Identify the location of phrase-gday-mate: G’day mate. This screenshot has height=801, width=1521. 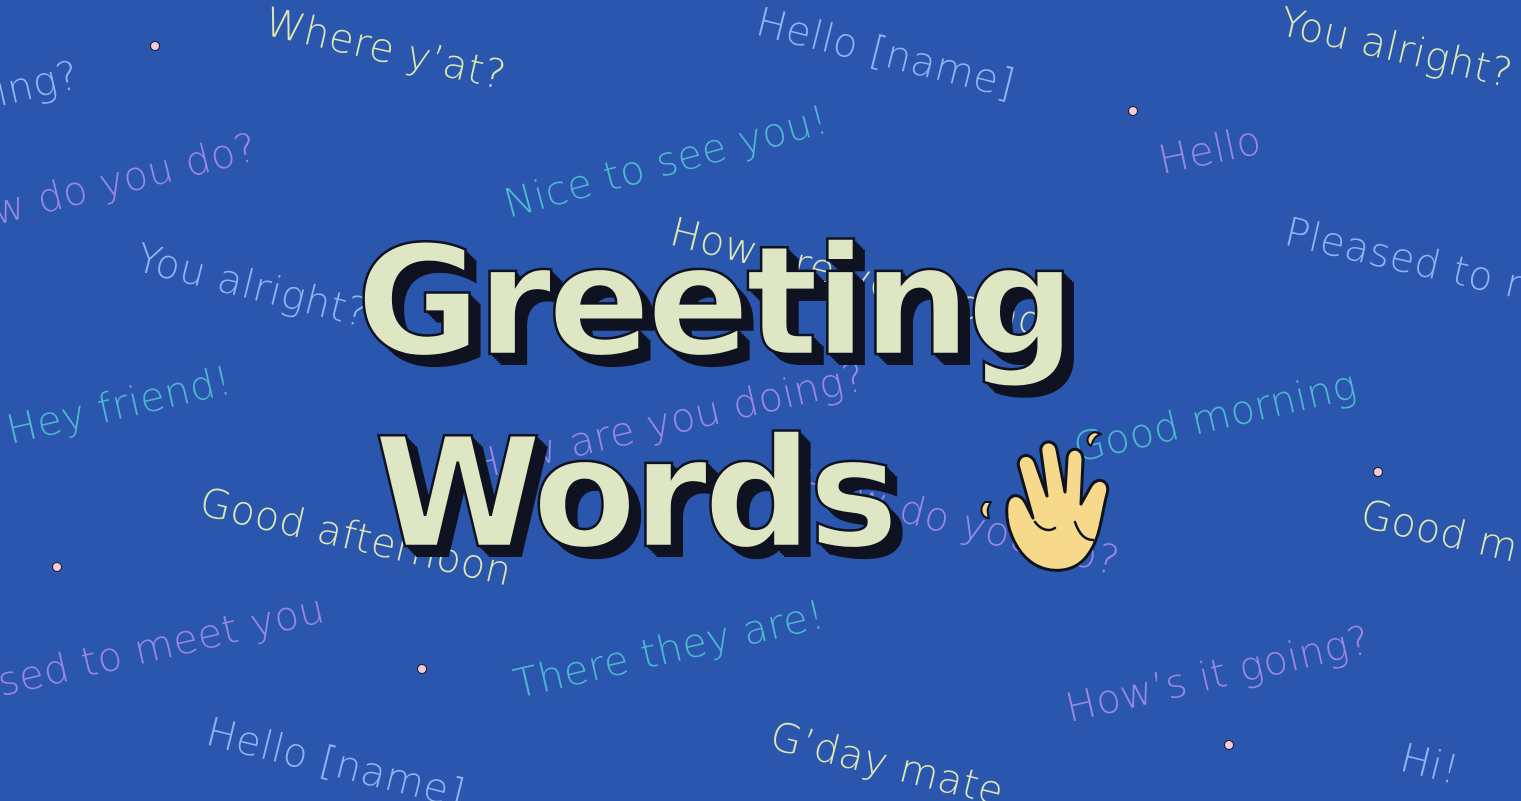
(887, 757).